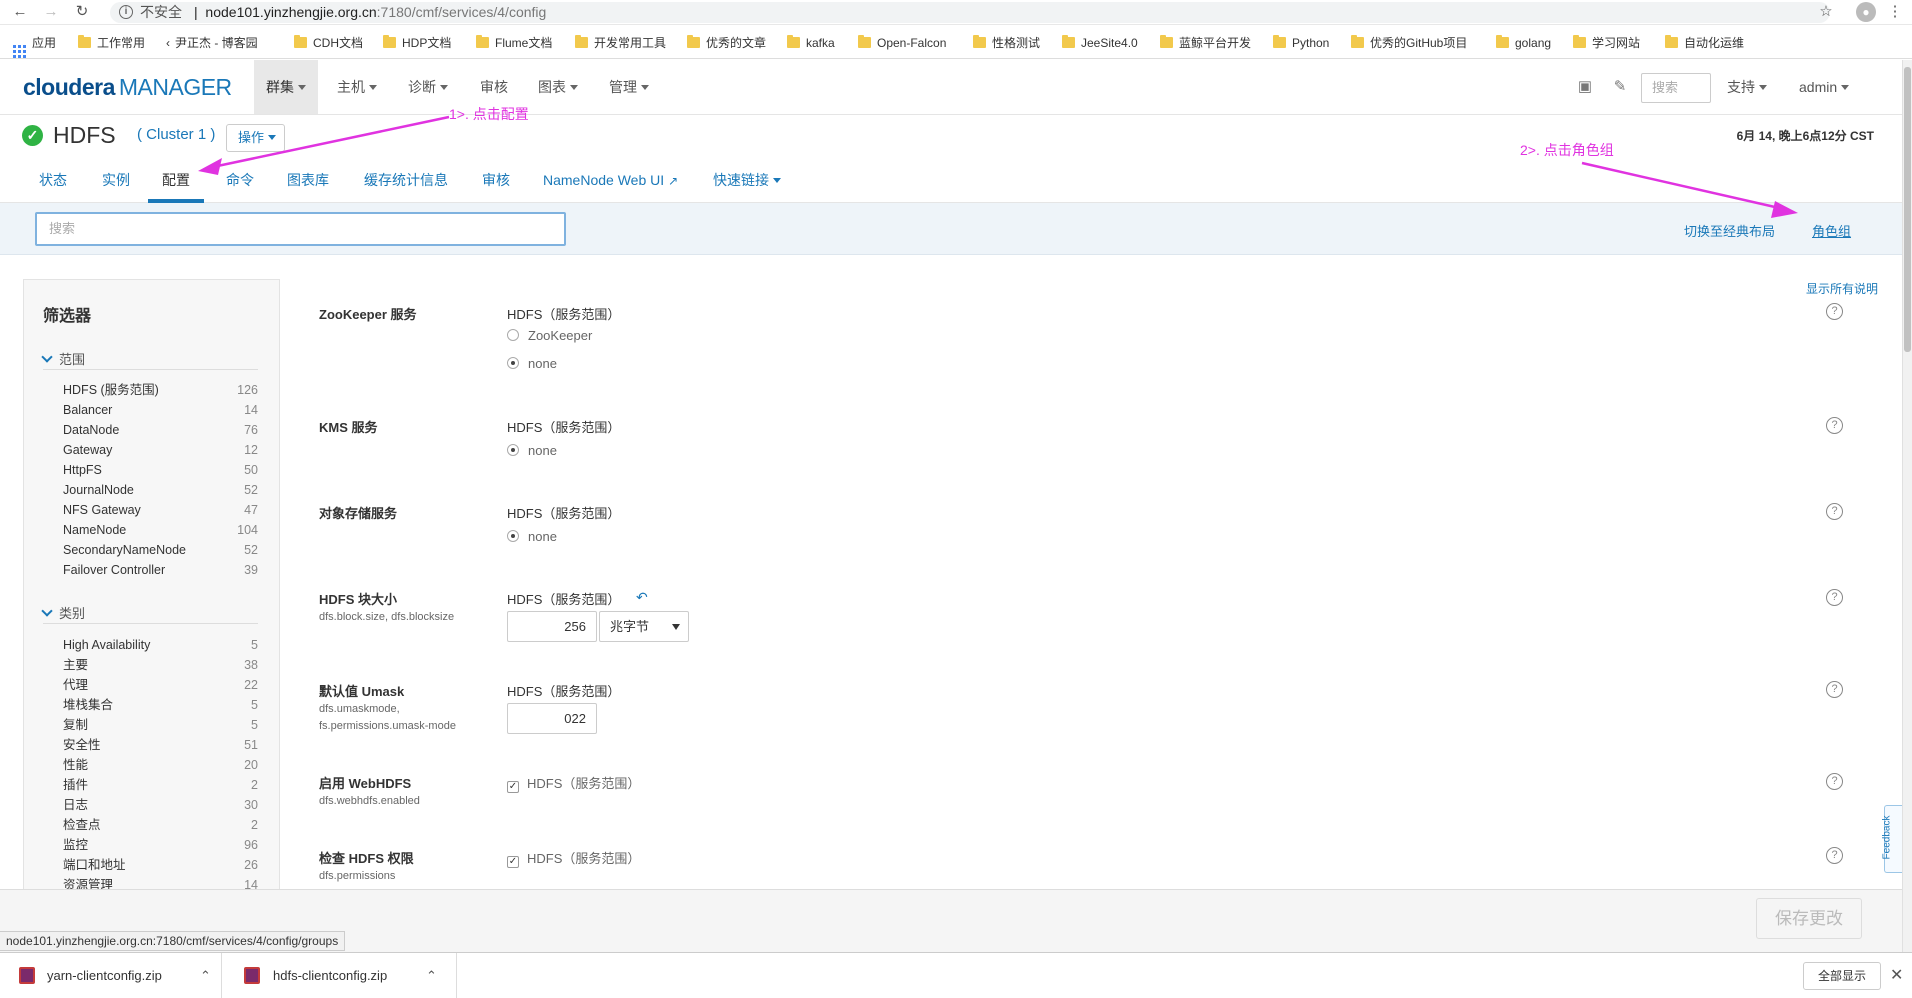 The height and width of the screenshot is (998, 1912). I want to click on block-size-input: 256, so click(552, 626).